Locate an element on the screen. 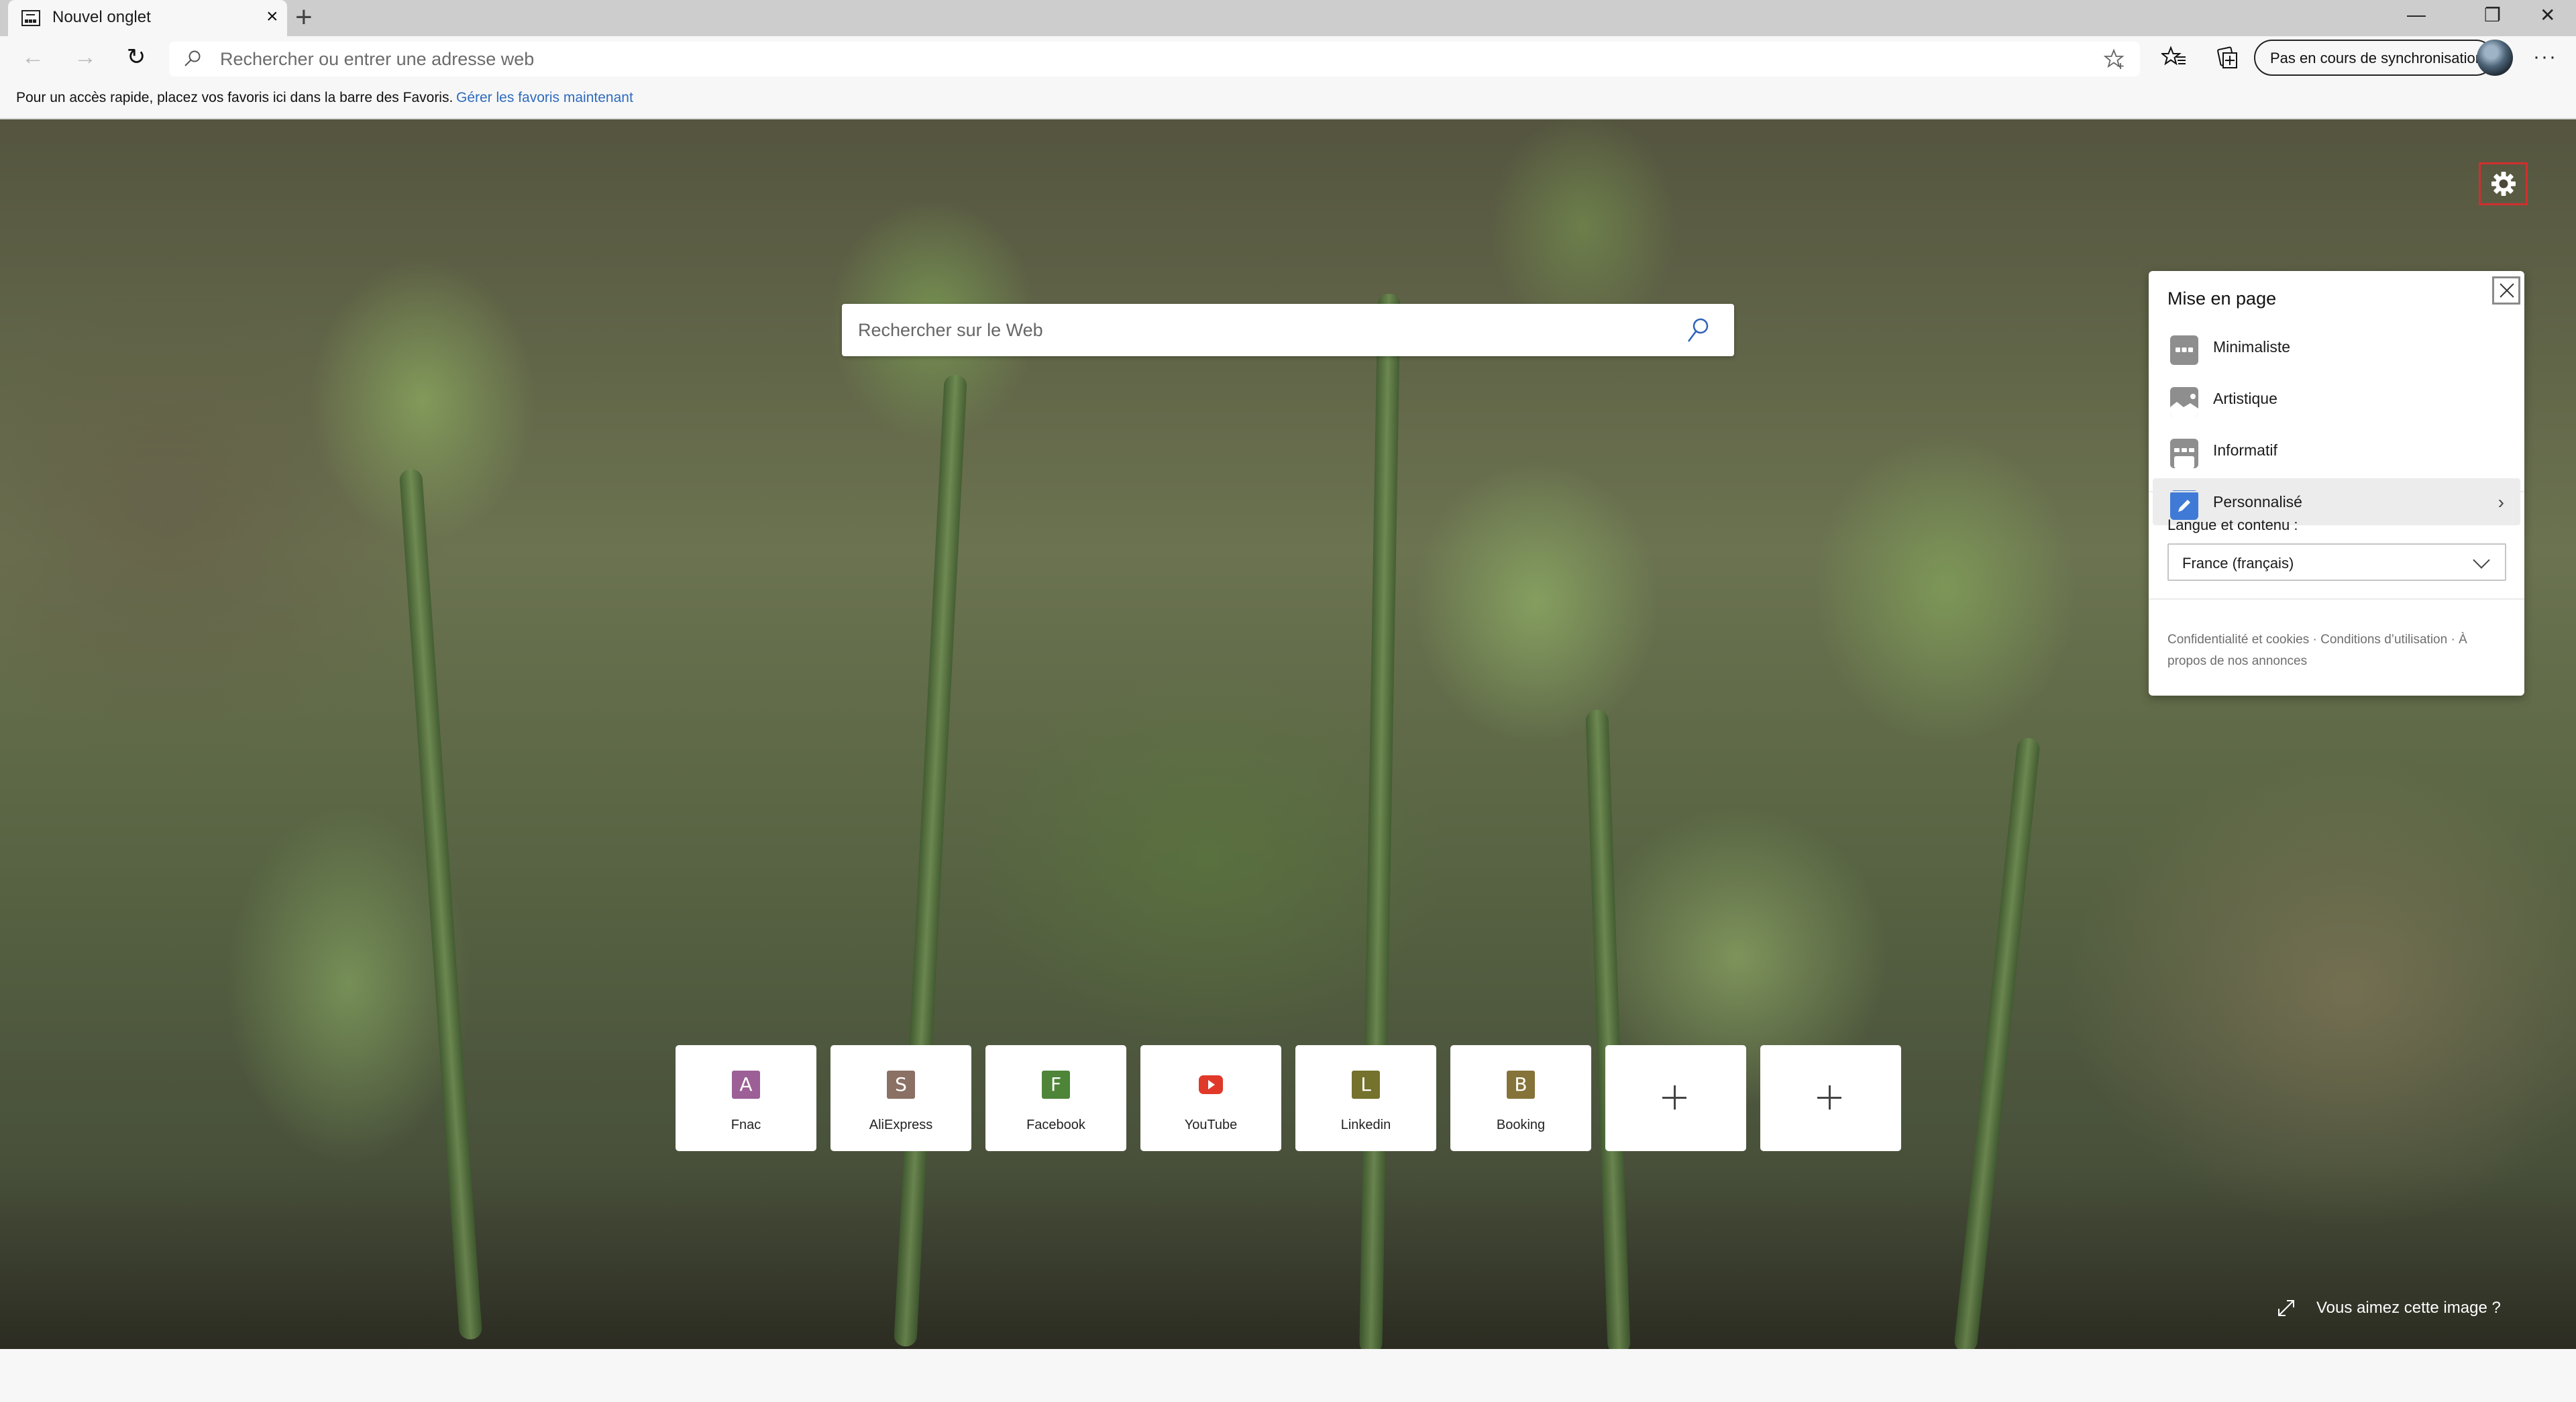 This screenshot has width=2576, height=1402. top-site-tile: A Fnac is located at coordinates (746, 1098).